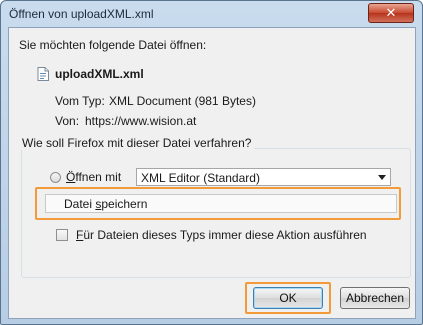 This screenshot has height=325, width=423. Describe the element at coordinates (67, 121) in the screenshot. I see `from-label: Von:` at that location.